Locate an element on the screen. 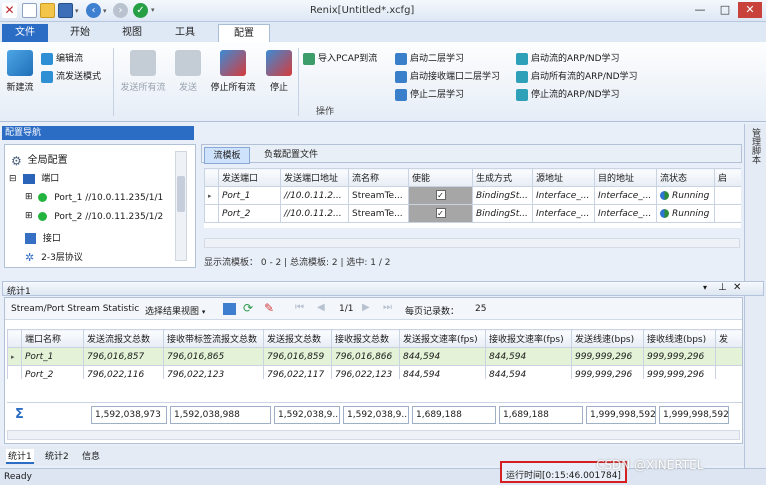  pin-icon: ⊥ is located at coordinates (722, 287).